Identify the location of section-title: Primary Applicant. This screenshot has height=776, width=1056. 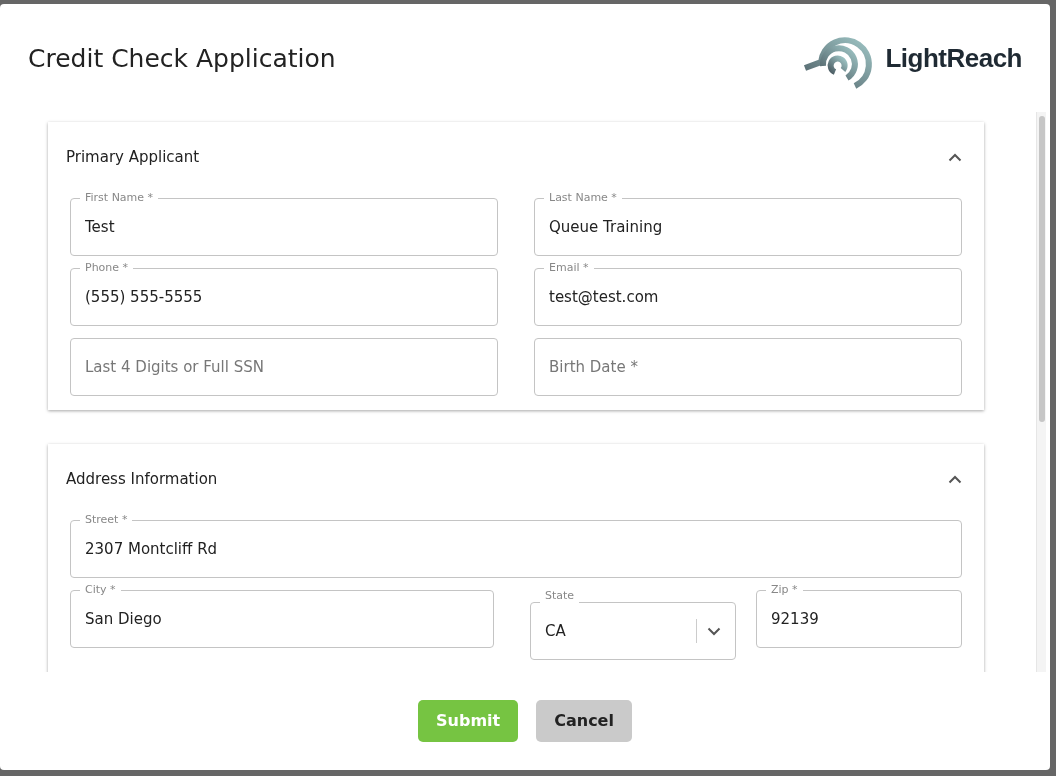
(133, 157).